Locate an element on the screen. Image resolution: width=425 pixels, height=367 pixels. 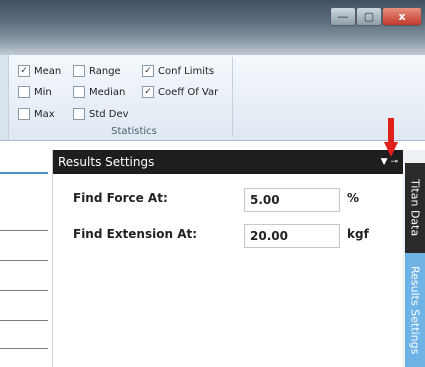
tab-results-settings: Results Settings is located at coordinates (415, 310).